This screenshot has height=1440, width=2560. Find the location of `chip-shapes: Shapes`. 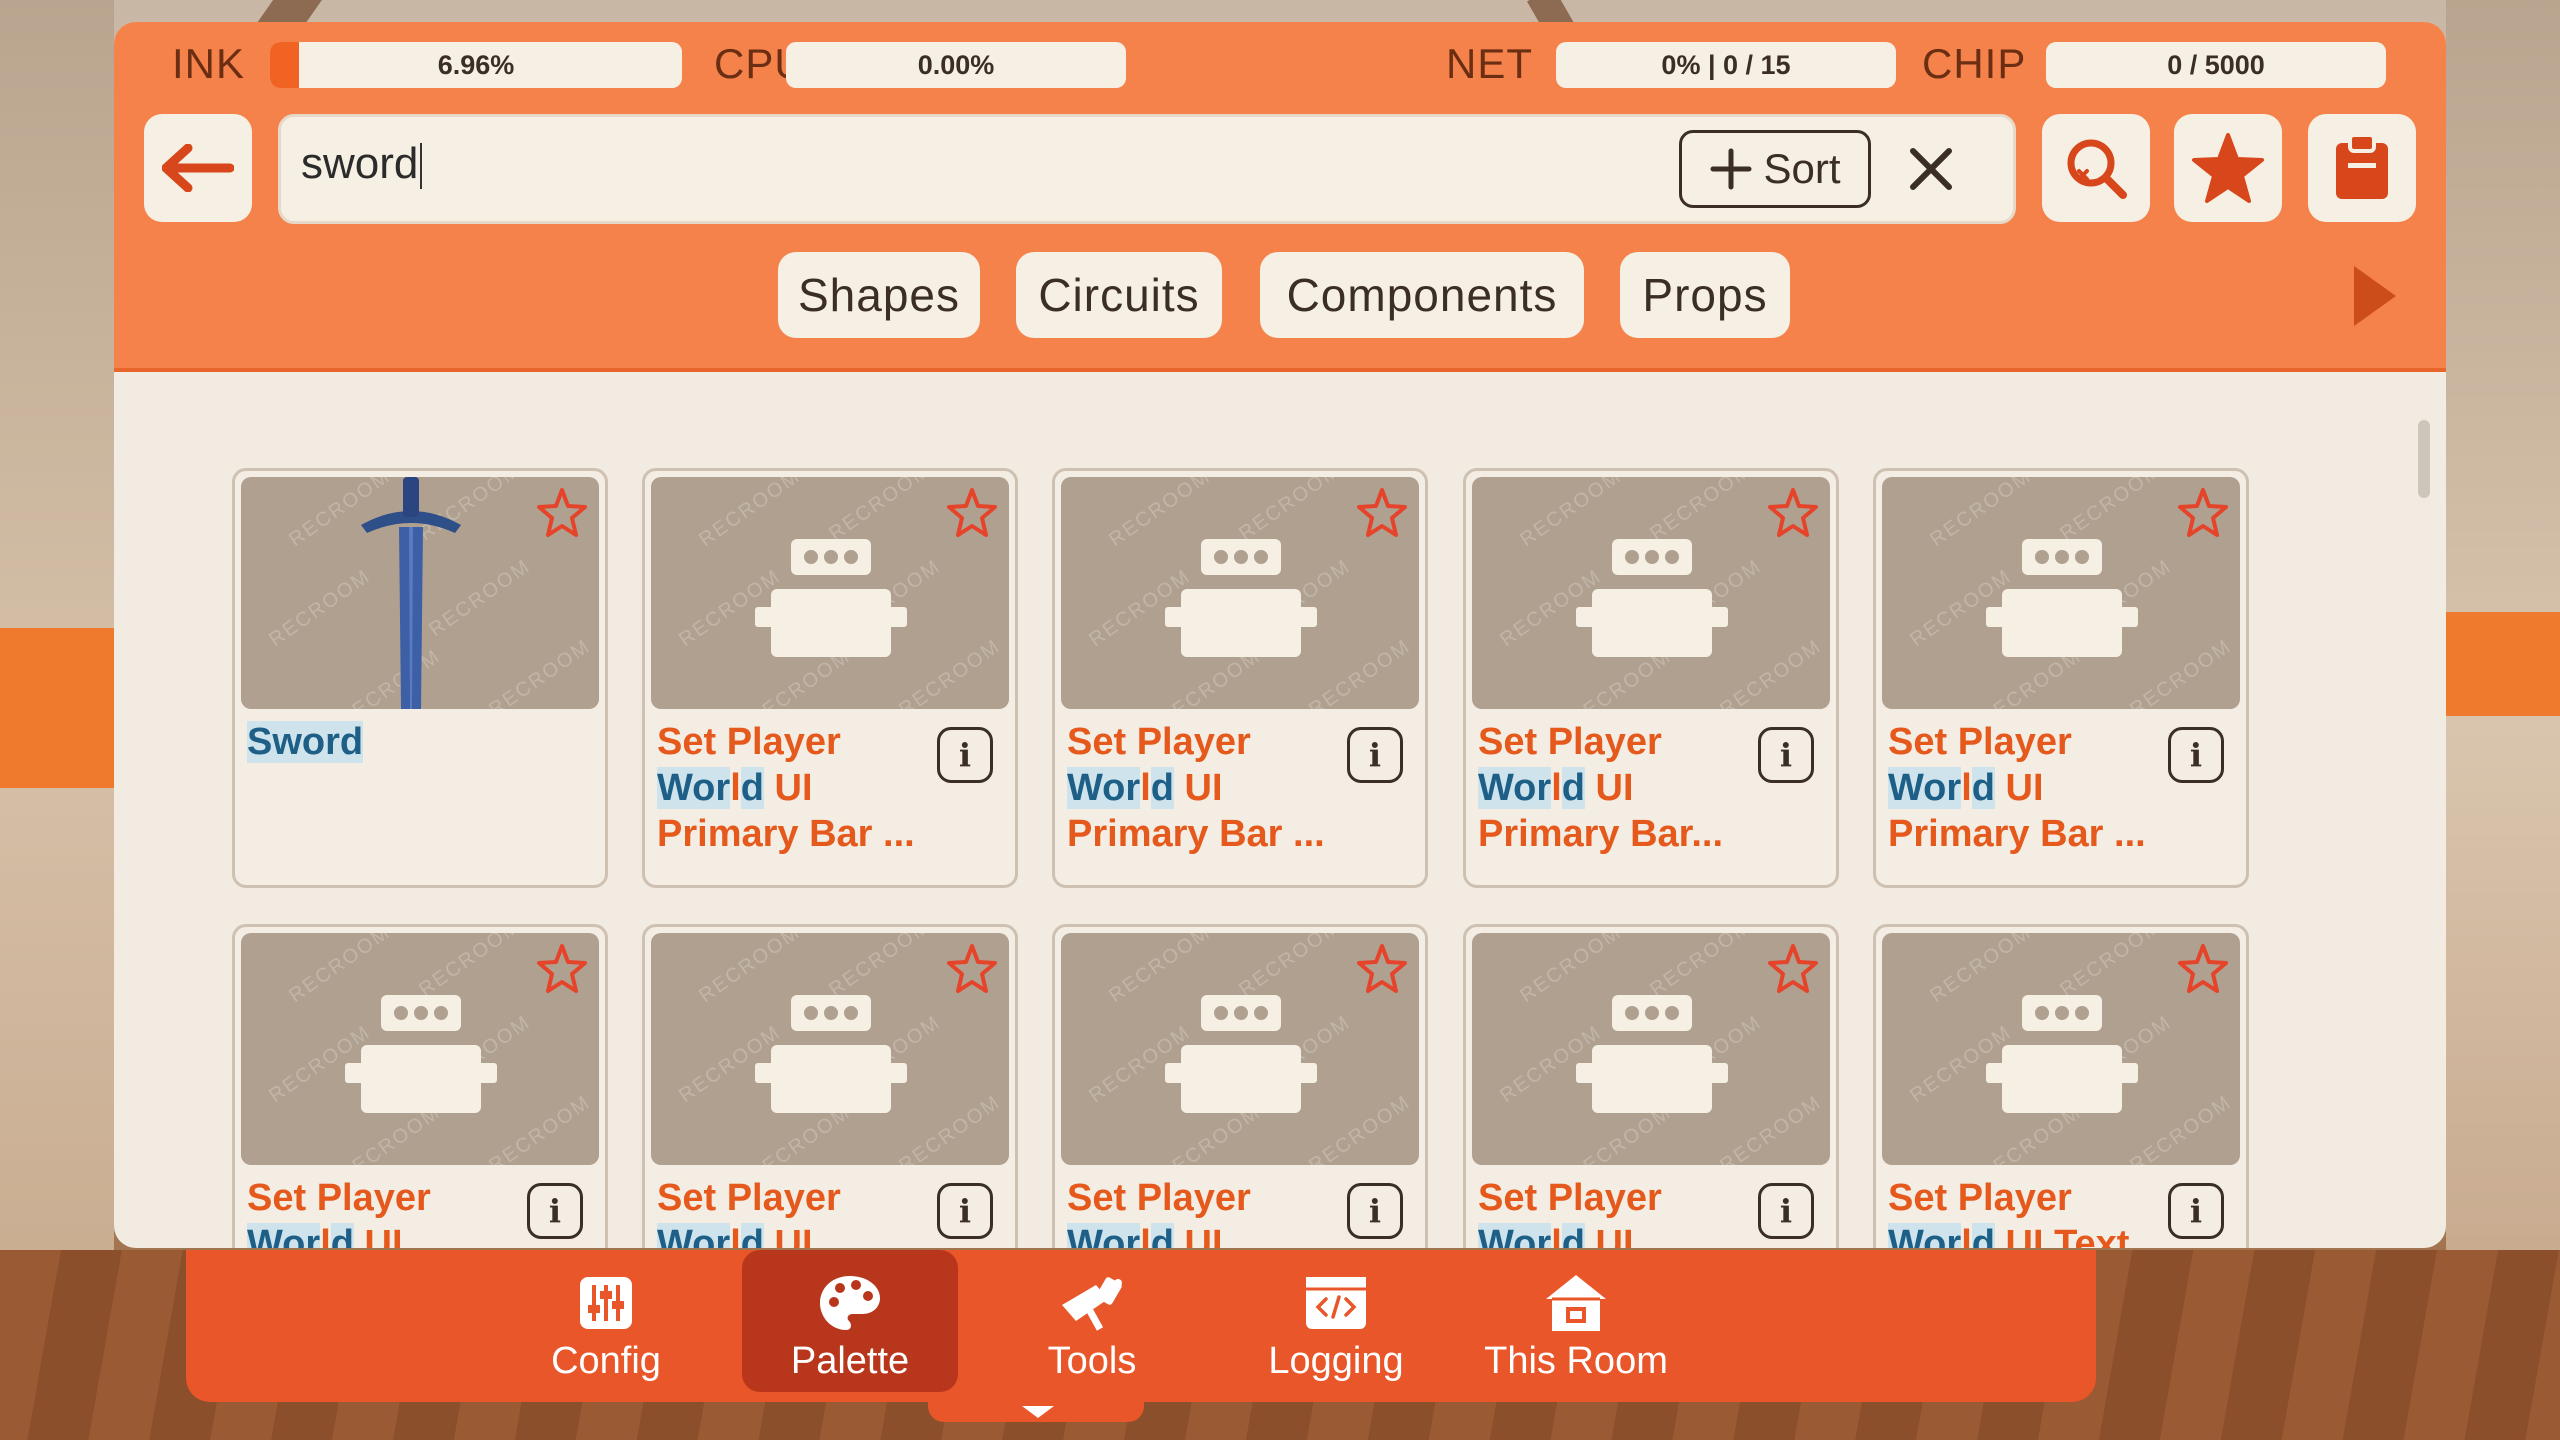

chip-shapes: Shapes is located at coordinates (879, 295).